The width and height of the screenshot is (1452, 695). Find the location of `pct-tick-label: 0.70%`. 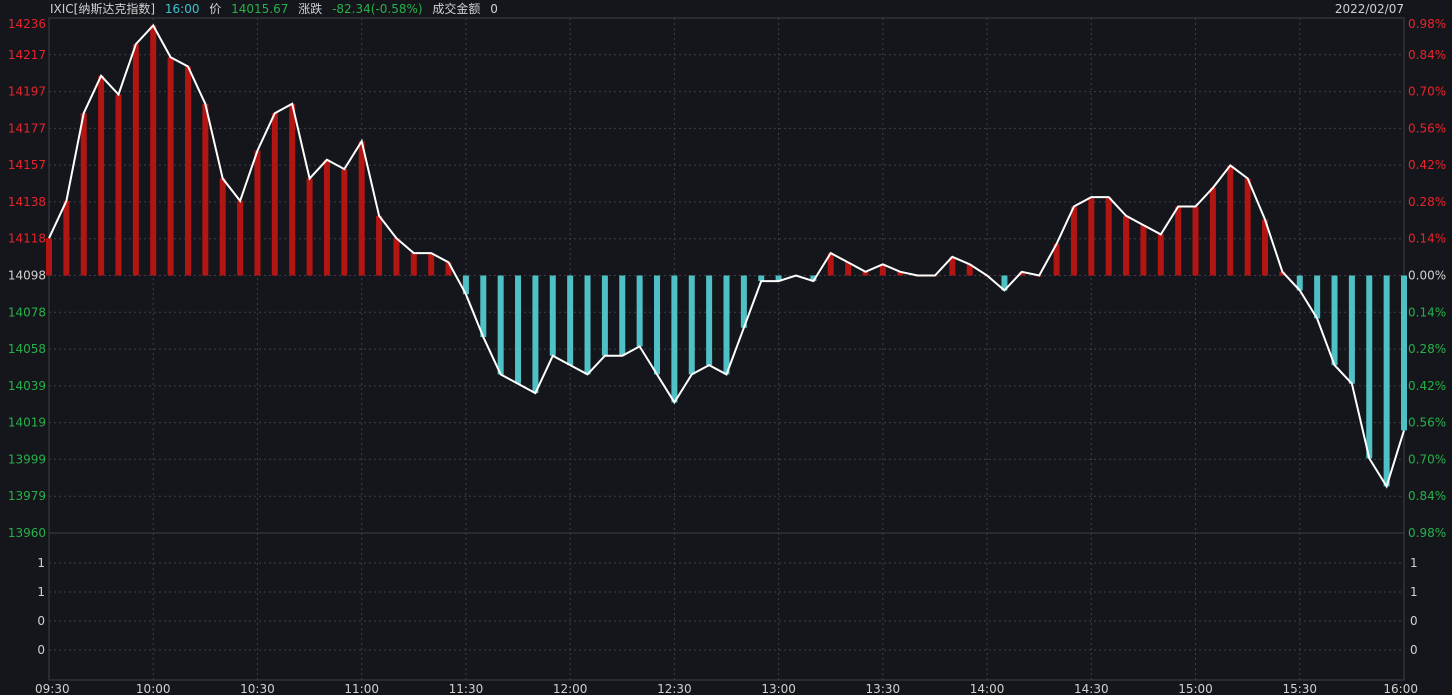

pct-tick-label: 0.70% is located at coordinates (1427, 459).